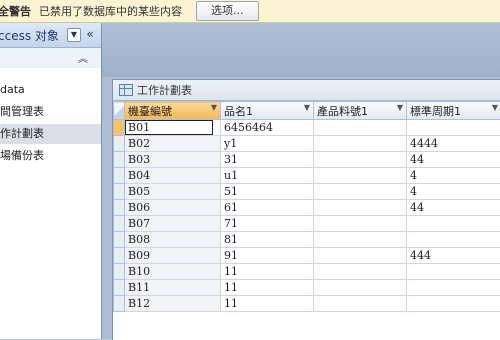 Image resolution: width=500 pixels, height=340 pixels. I want to click on tab-label: 工作計劃表, so click(164, 90).